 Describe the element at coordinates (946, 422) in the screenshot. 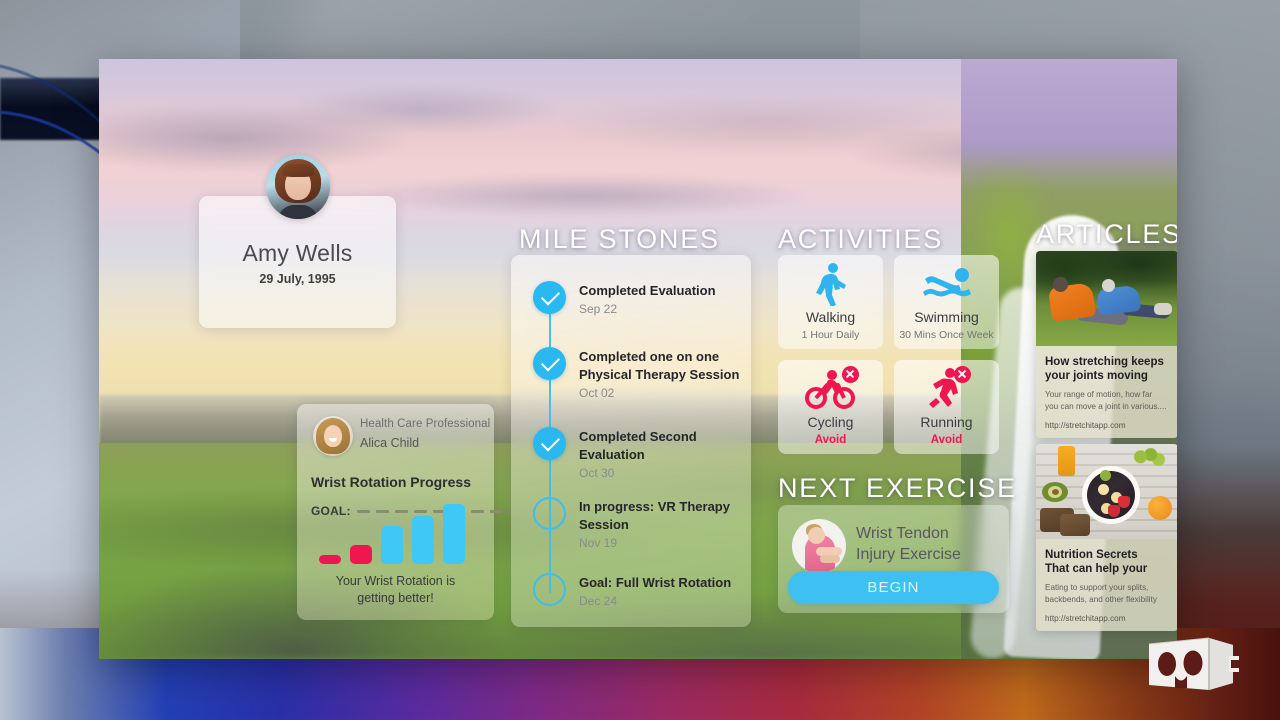

I see `activity-name: Running` at that location.